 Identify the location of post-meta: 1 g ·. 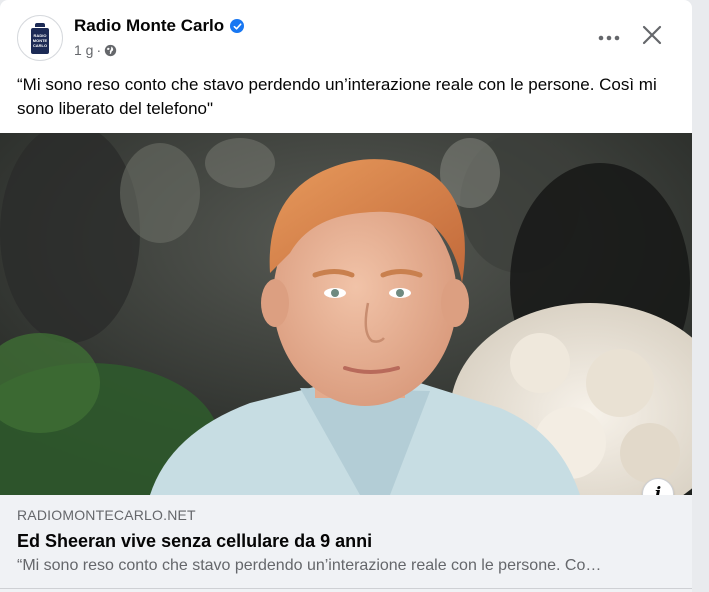
(95, 50).